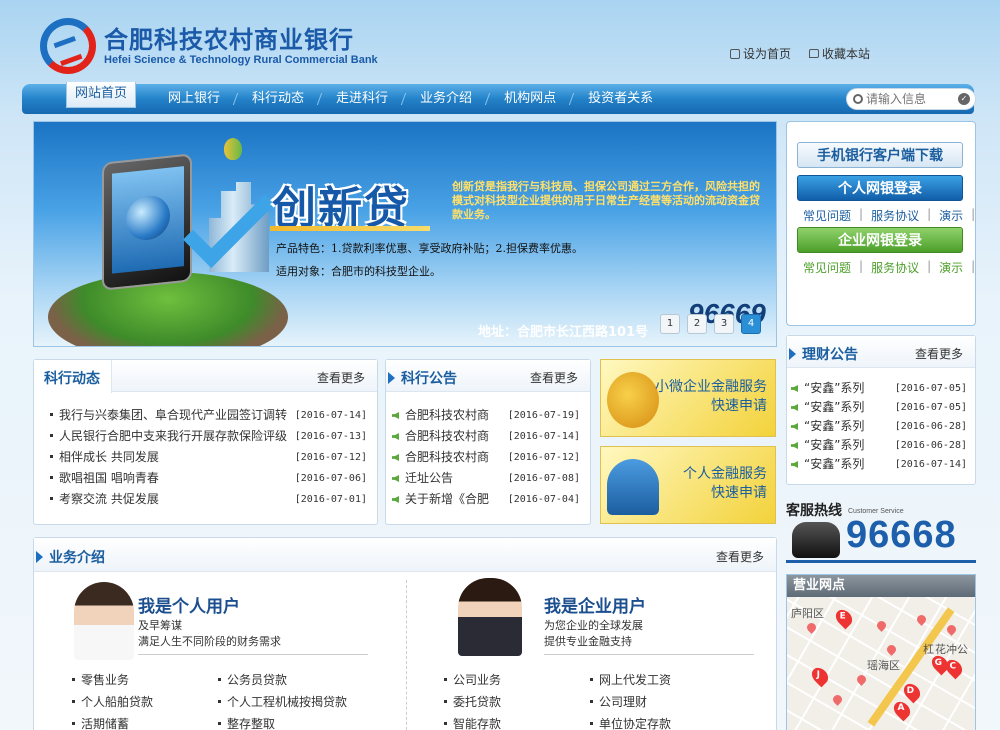  I want to click on banner-page-4: 4, so click(751, 324).